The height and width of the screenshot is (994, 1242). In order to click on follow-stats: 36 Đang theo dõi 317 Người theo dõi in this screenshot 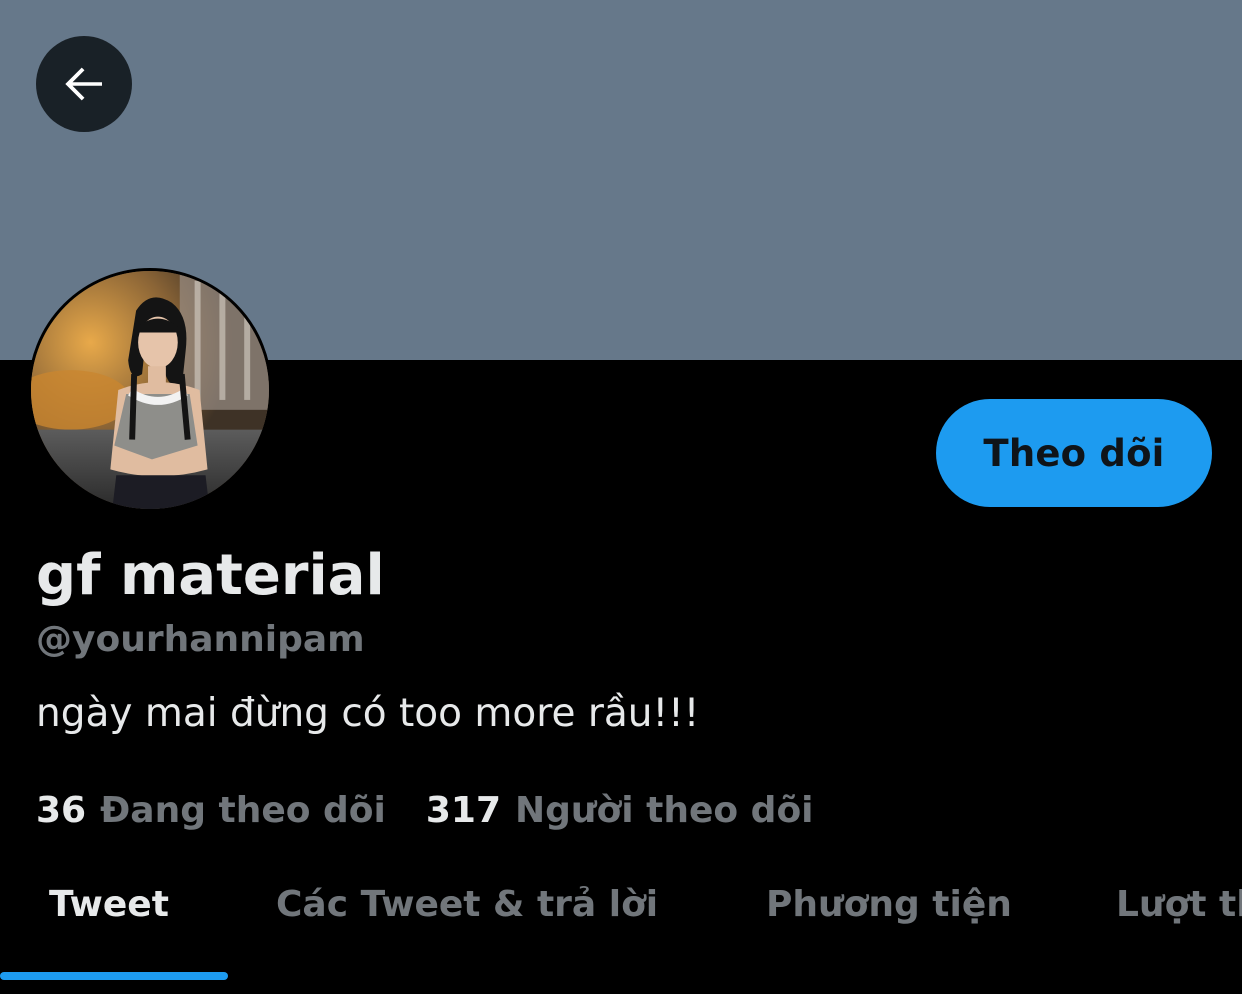, I will do `click(445, 810)`.